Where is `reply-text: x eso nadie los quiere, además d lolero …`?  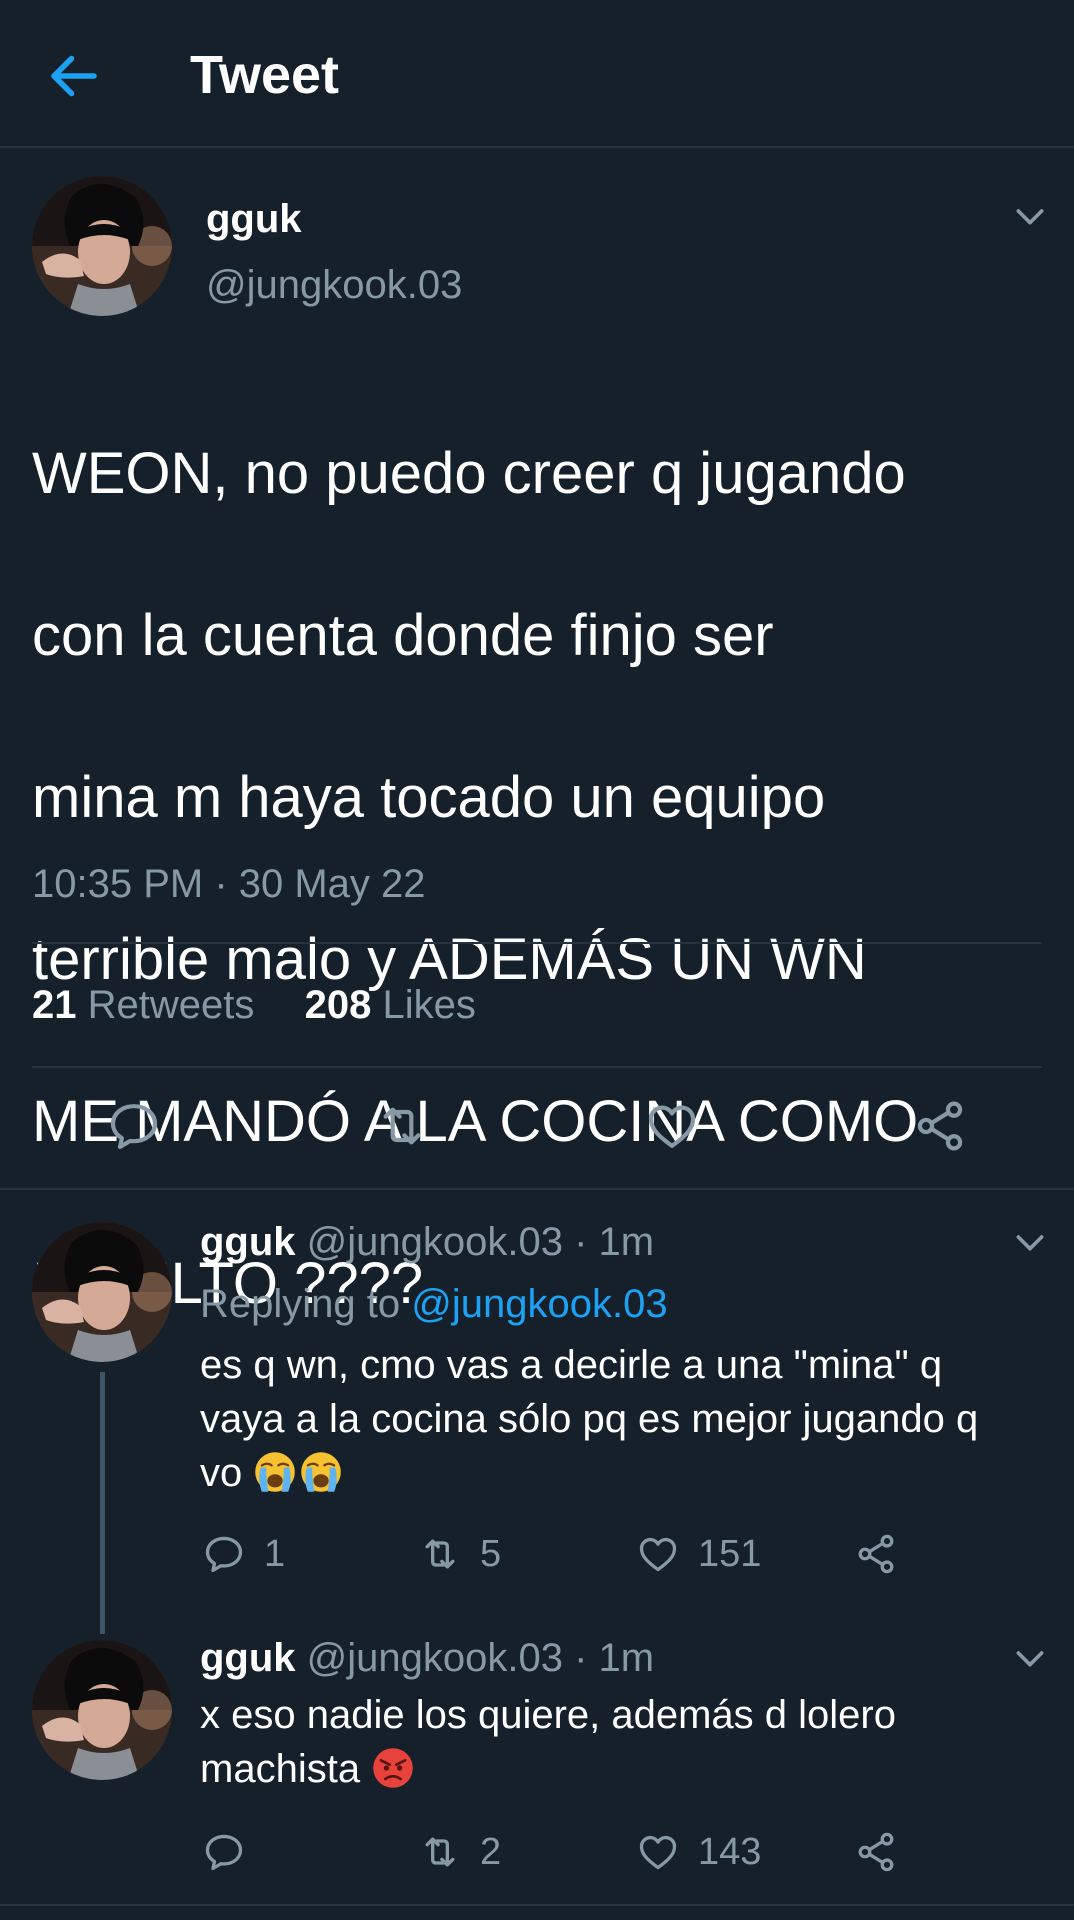
reply-text: x eso nadie los quiere, además d lolero … is located at coordinates (625, 1742).